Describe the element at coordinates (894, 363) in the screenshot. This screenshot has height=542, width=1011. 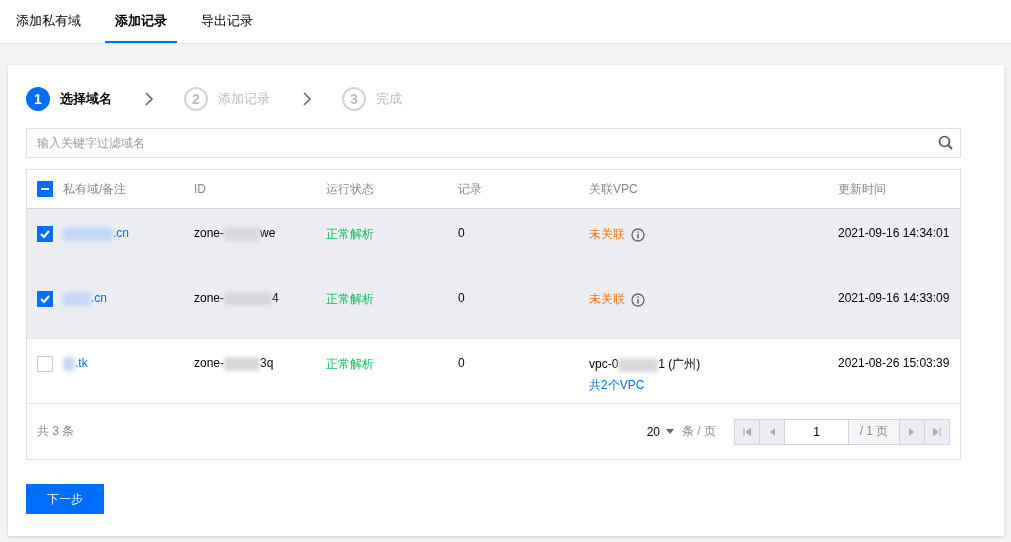
I see `table-cell-text: 2021-08-26 15:03:39` at that location.